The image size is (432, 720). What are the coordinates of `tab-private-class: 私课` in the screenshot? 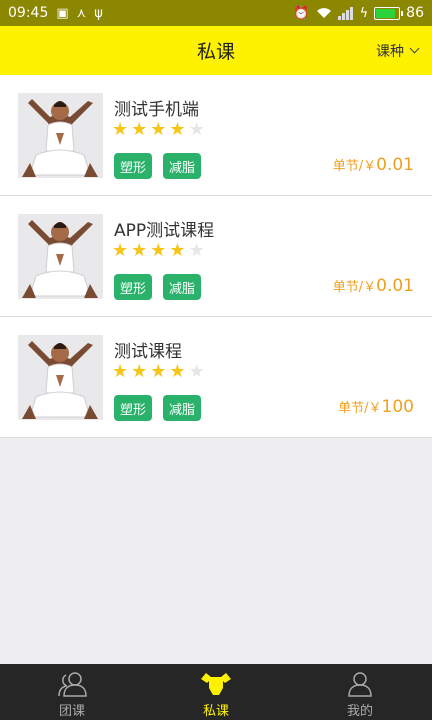 It's located at (216, 692).